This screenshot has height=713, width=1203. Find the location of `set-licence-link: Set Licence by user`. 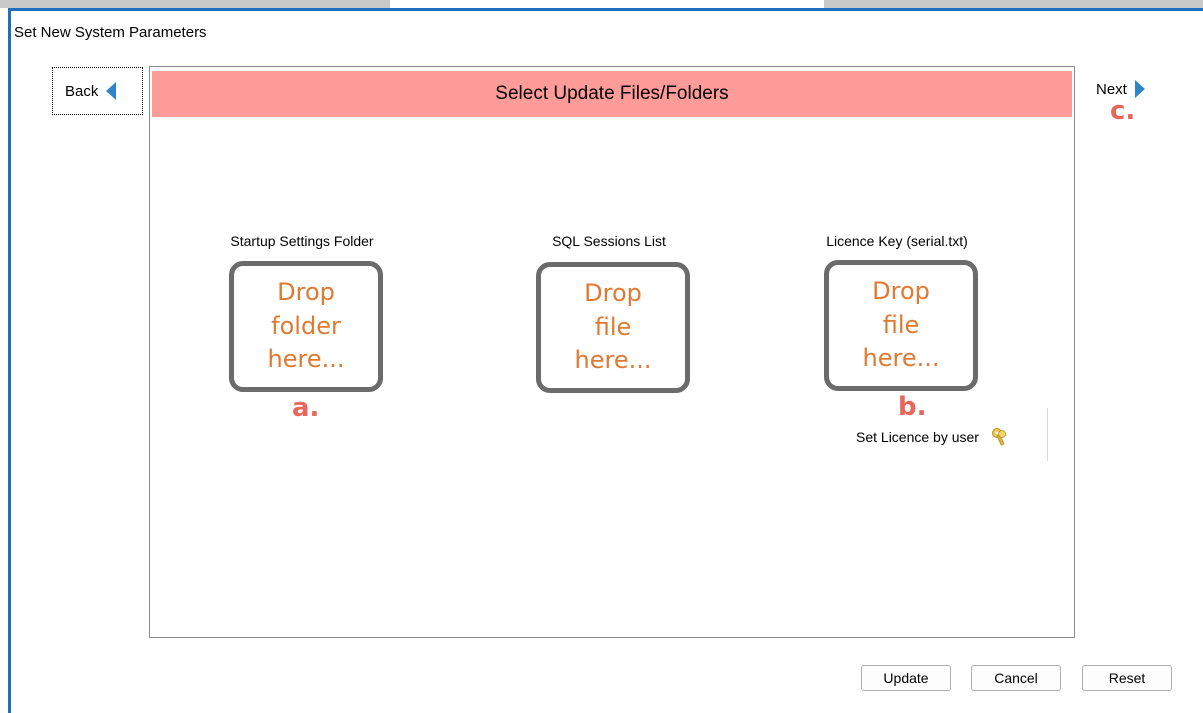

set-licence-link: Set Licence by user is located at coordinates (932, 437).